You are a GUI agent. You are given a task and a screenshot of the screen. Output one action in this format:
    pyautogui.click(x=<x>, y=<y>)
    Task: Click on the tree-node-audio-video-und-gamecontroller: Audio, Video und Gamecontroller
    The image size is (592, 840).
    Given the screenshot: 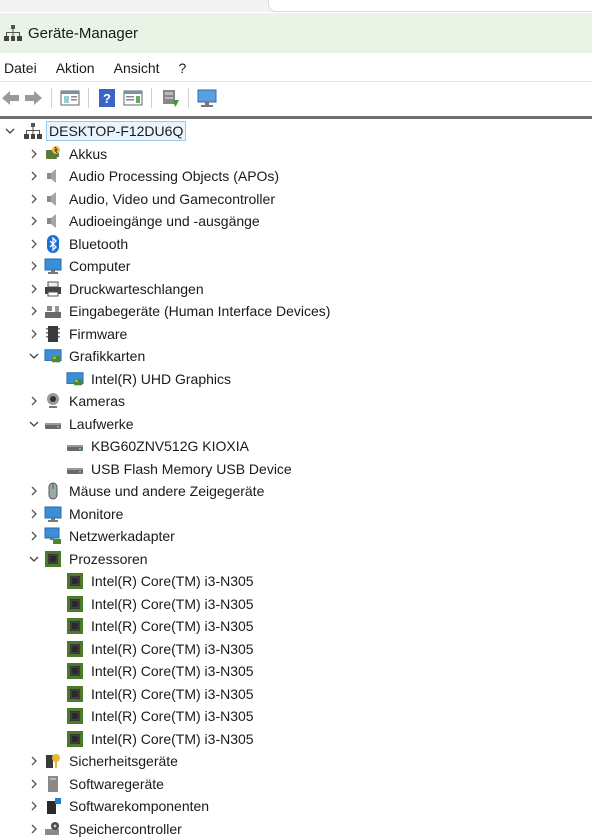 What is the action you would take?
    pyautogui.click(x=296, y=199)
    